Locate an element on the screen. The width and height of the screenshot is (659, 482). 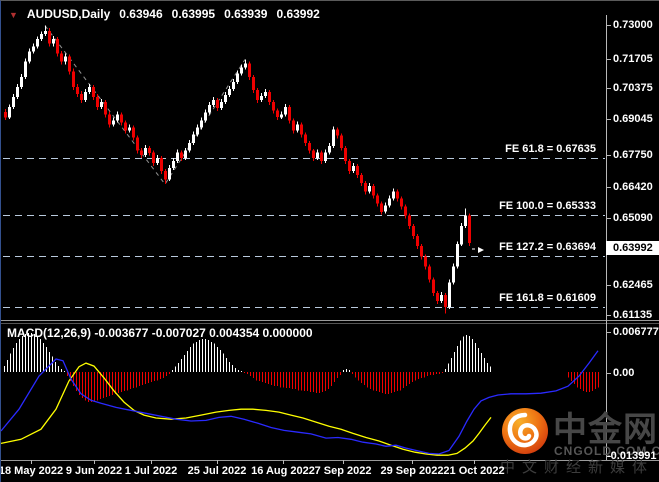
main-macd-separator-shadow is located at coordinates (330, 323).